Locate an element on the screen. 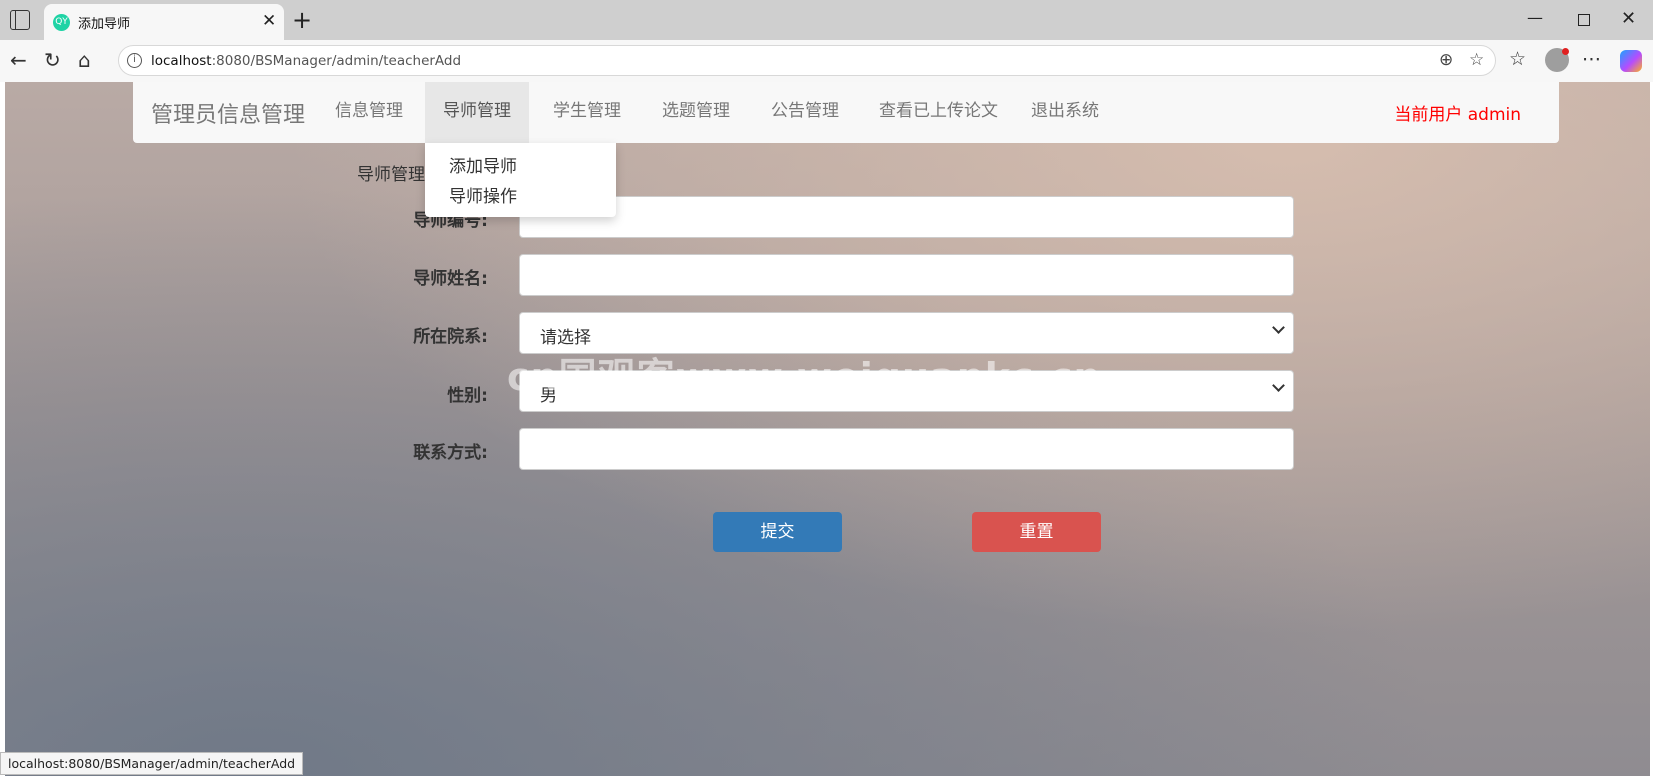 Image resolution: width=1653 pixels, height=778 pixels. back-icon: ← is located at coordinates (18, 60).